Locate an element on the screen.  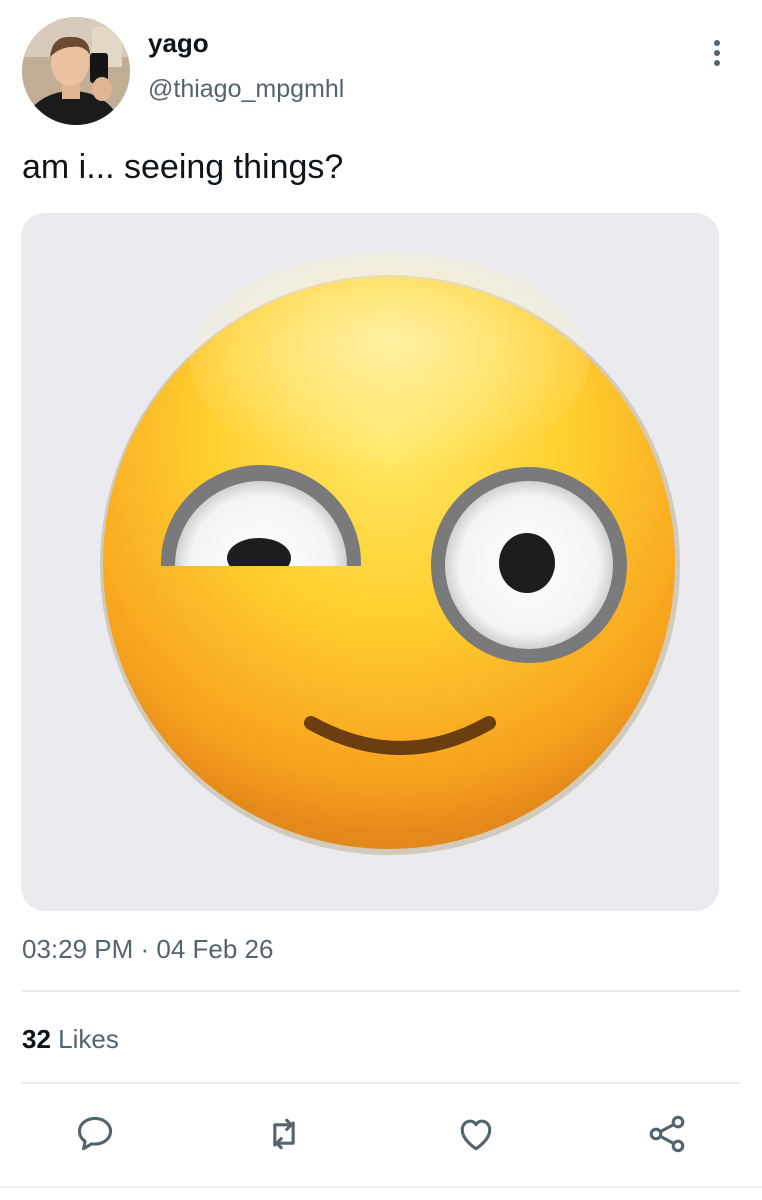
avatar is located at coordinates (76, 71).